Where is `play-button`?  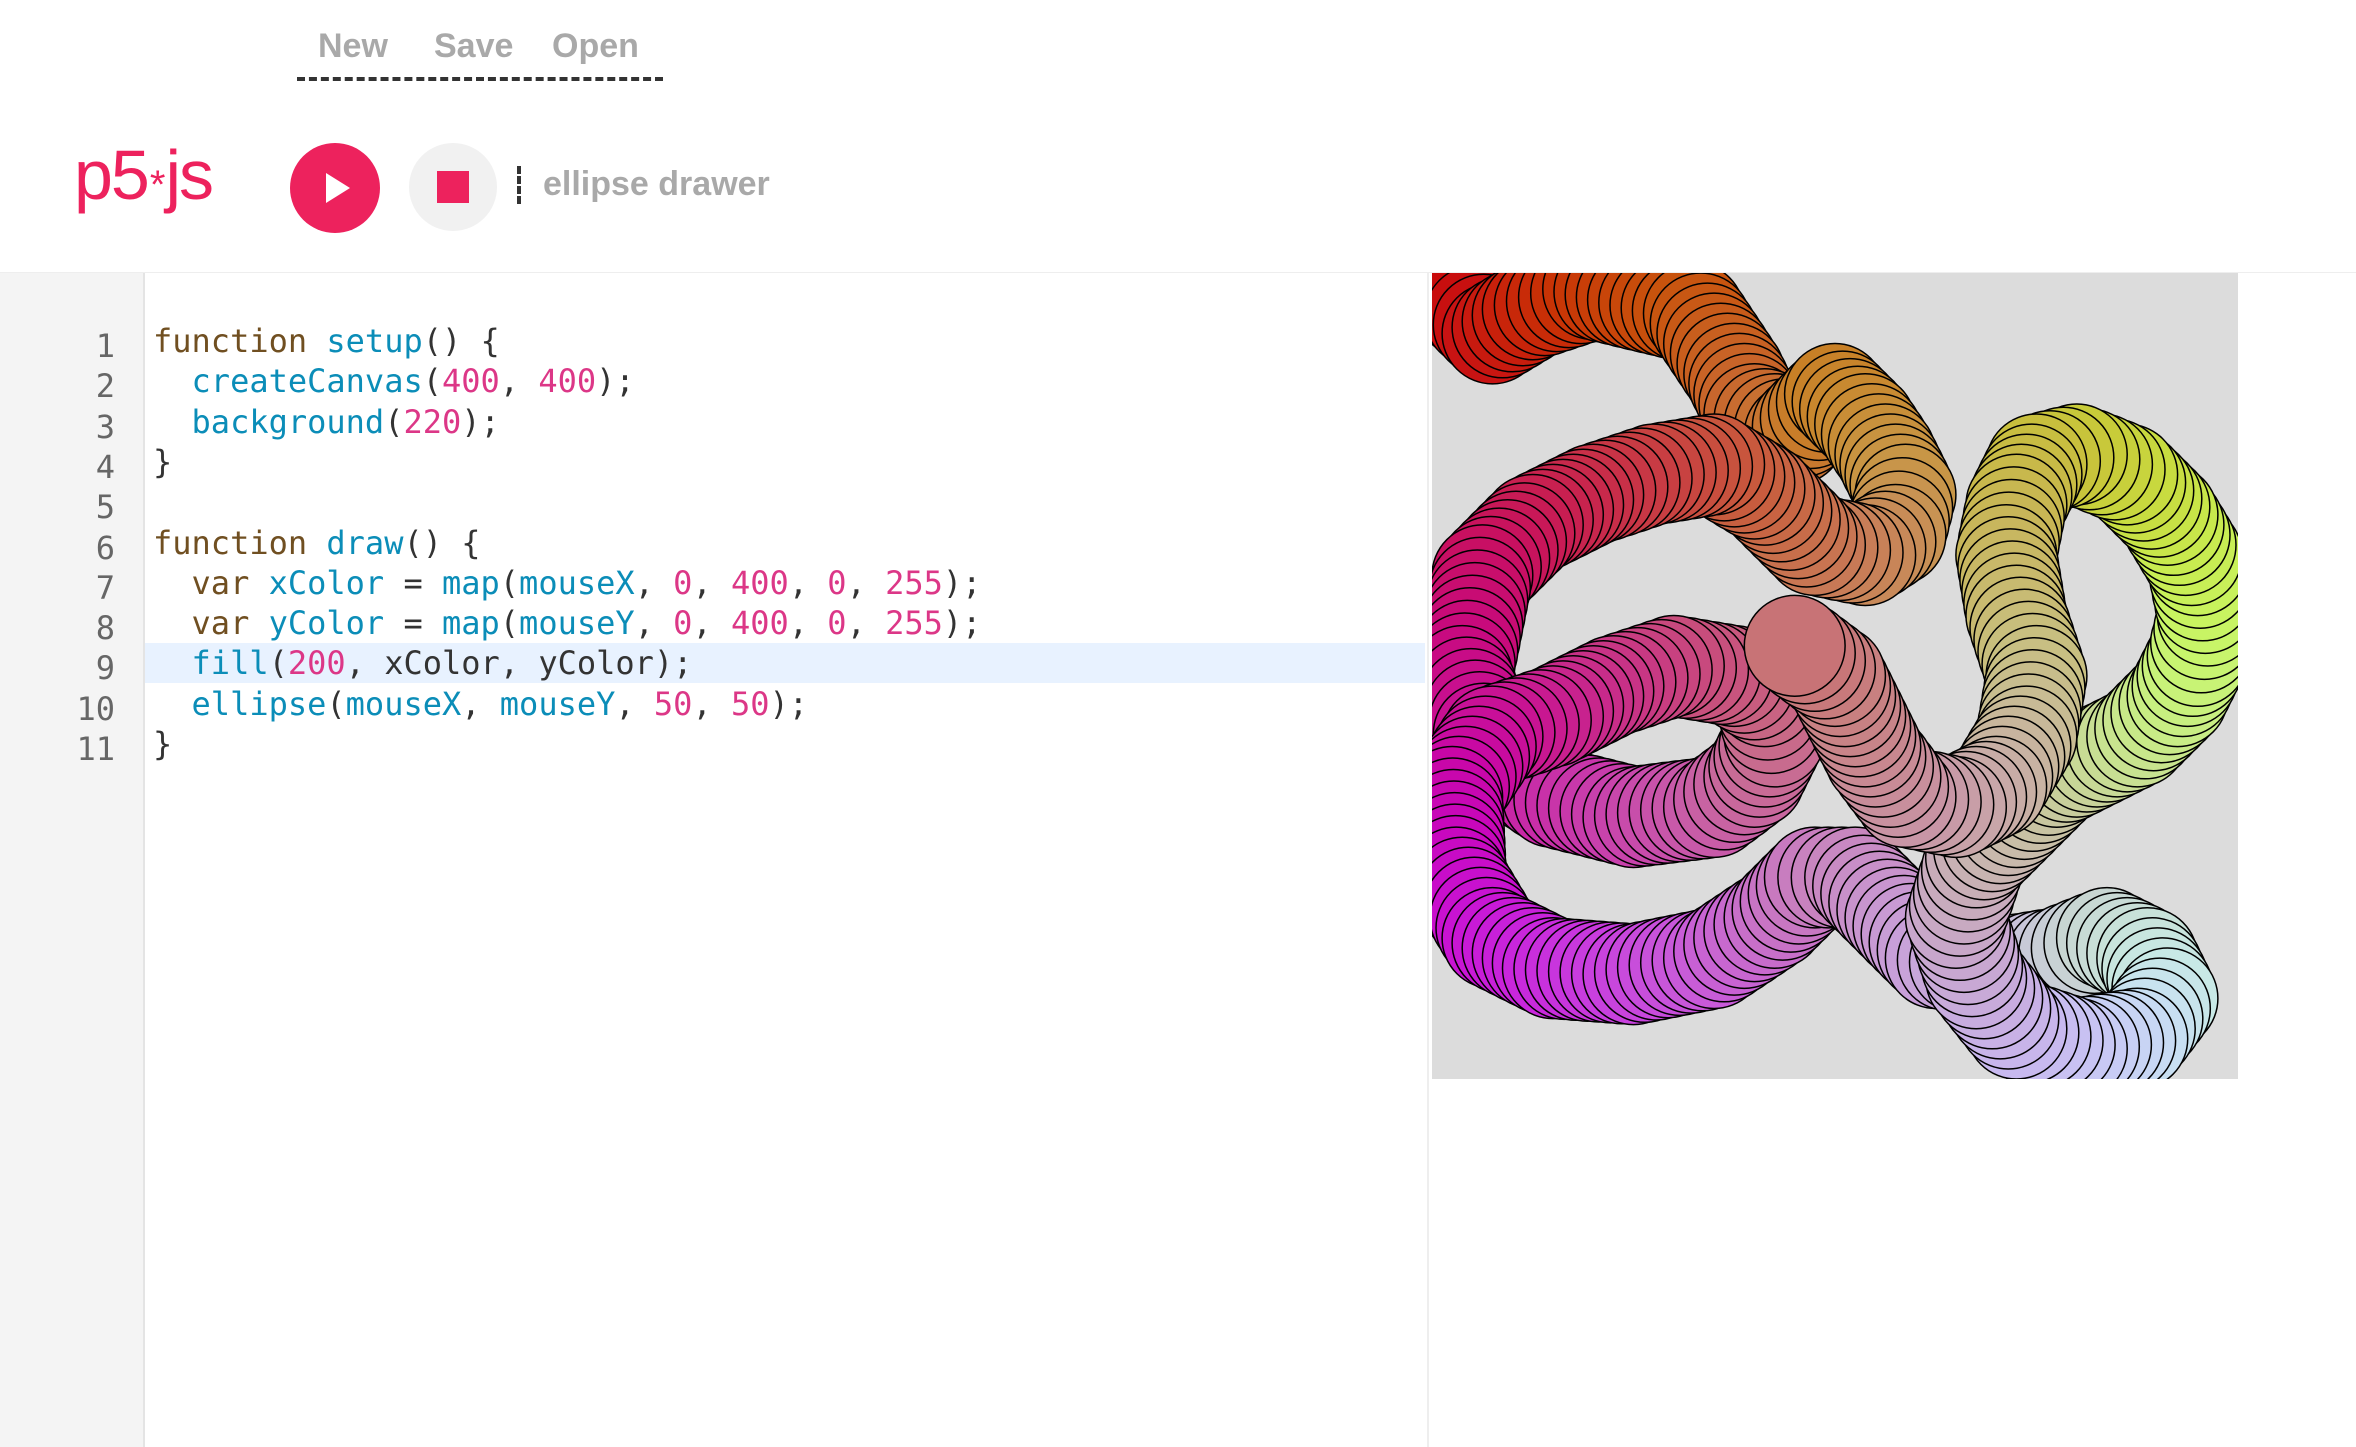
play-button is located at coordinates (335, 188).